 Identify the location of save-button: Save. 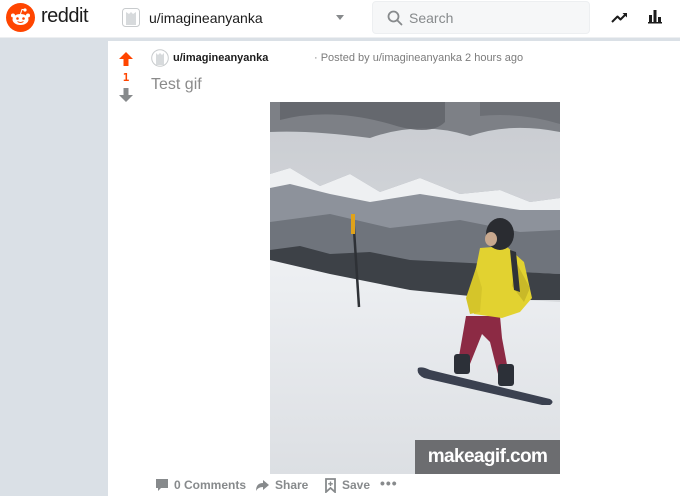
(347, 485).